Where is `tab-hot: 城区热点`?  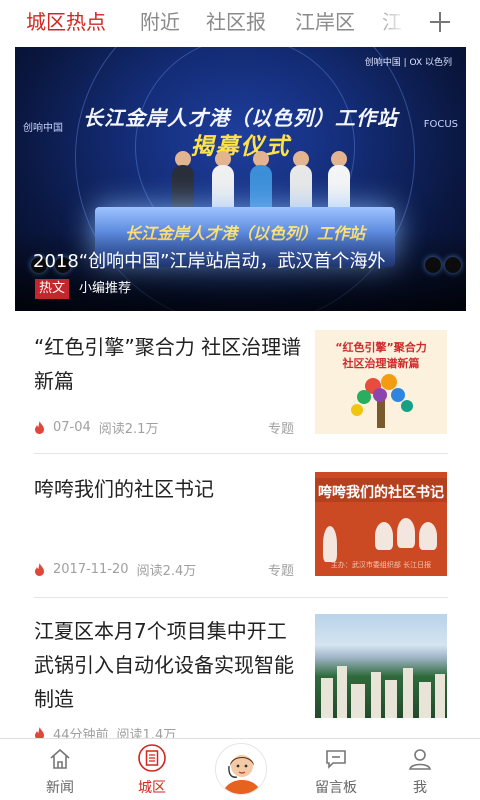 tab-hot: 城区热点 is located at coordinates (66, 22).